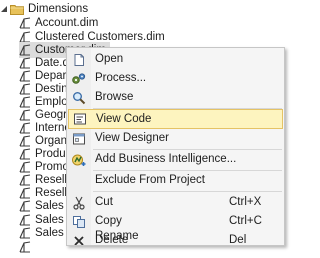 The image size is (320, 258). What do you see at coordinates (4, 9) in the screenshot?
I see `expand-chevron-icon` at bounding box center [4, 9].